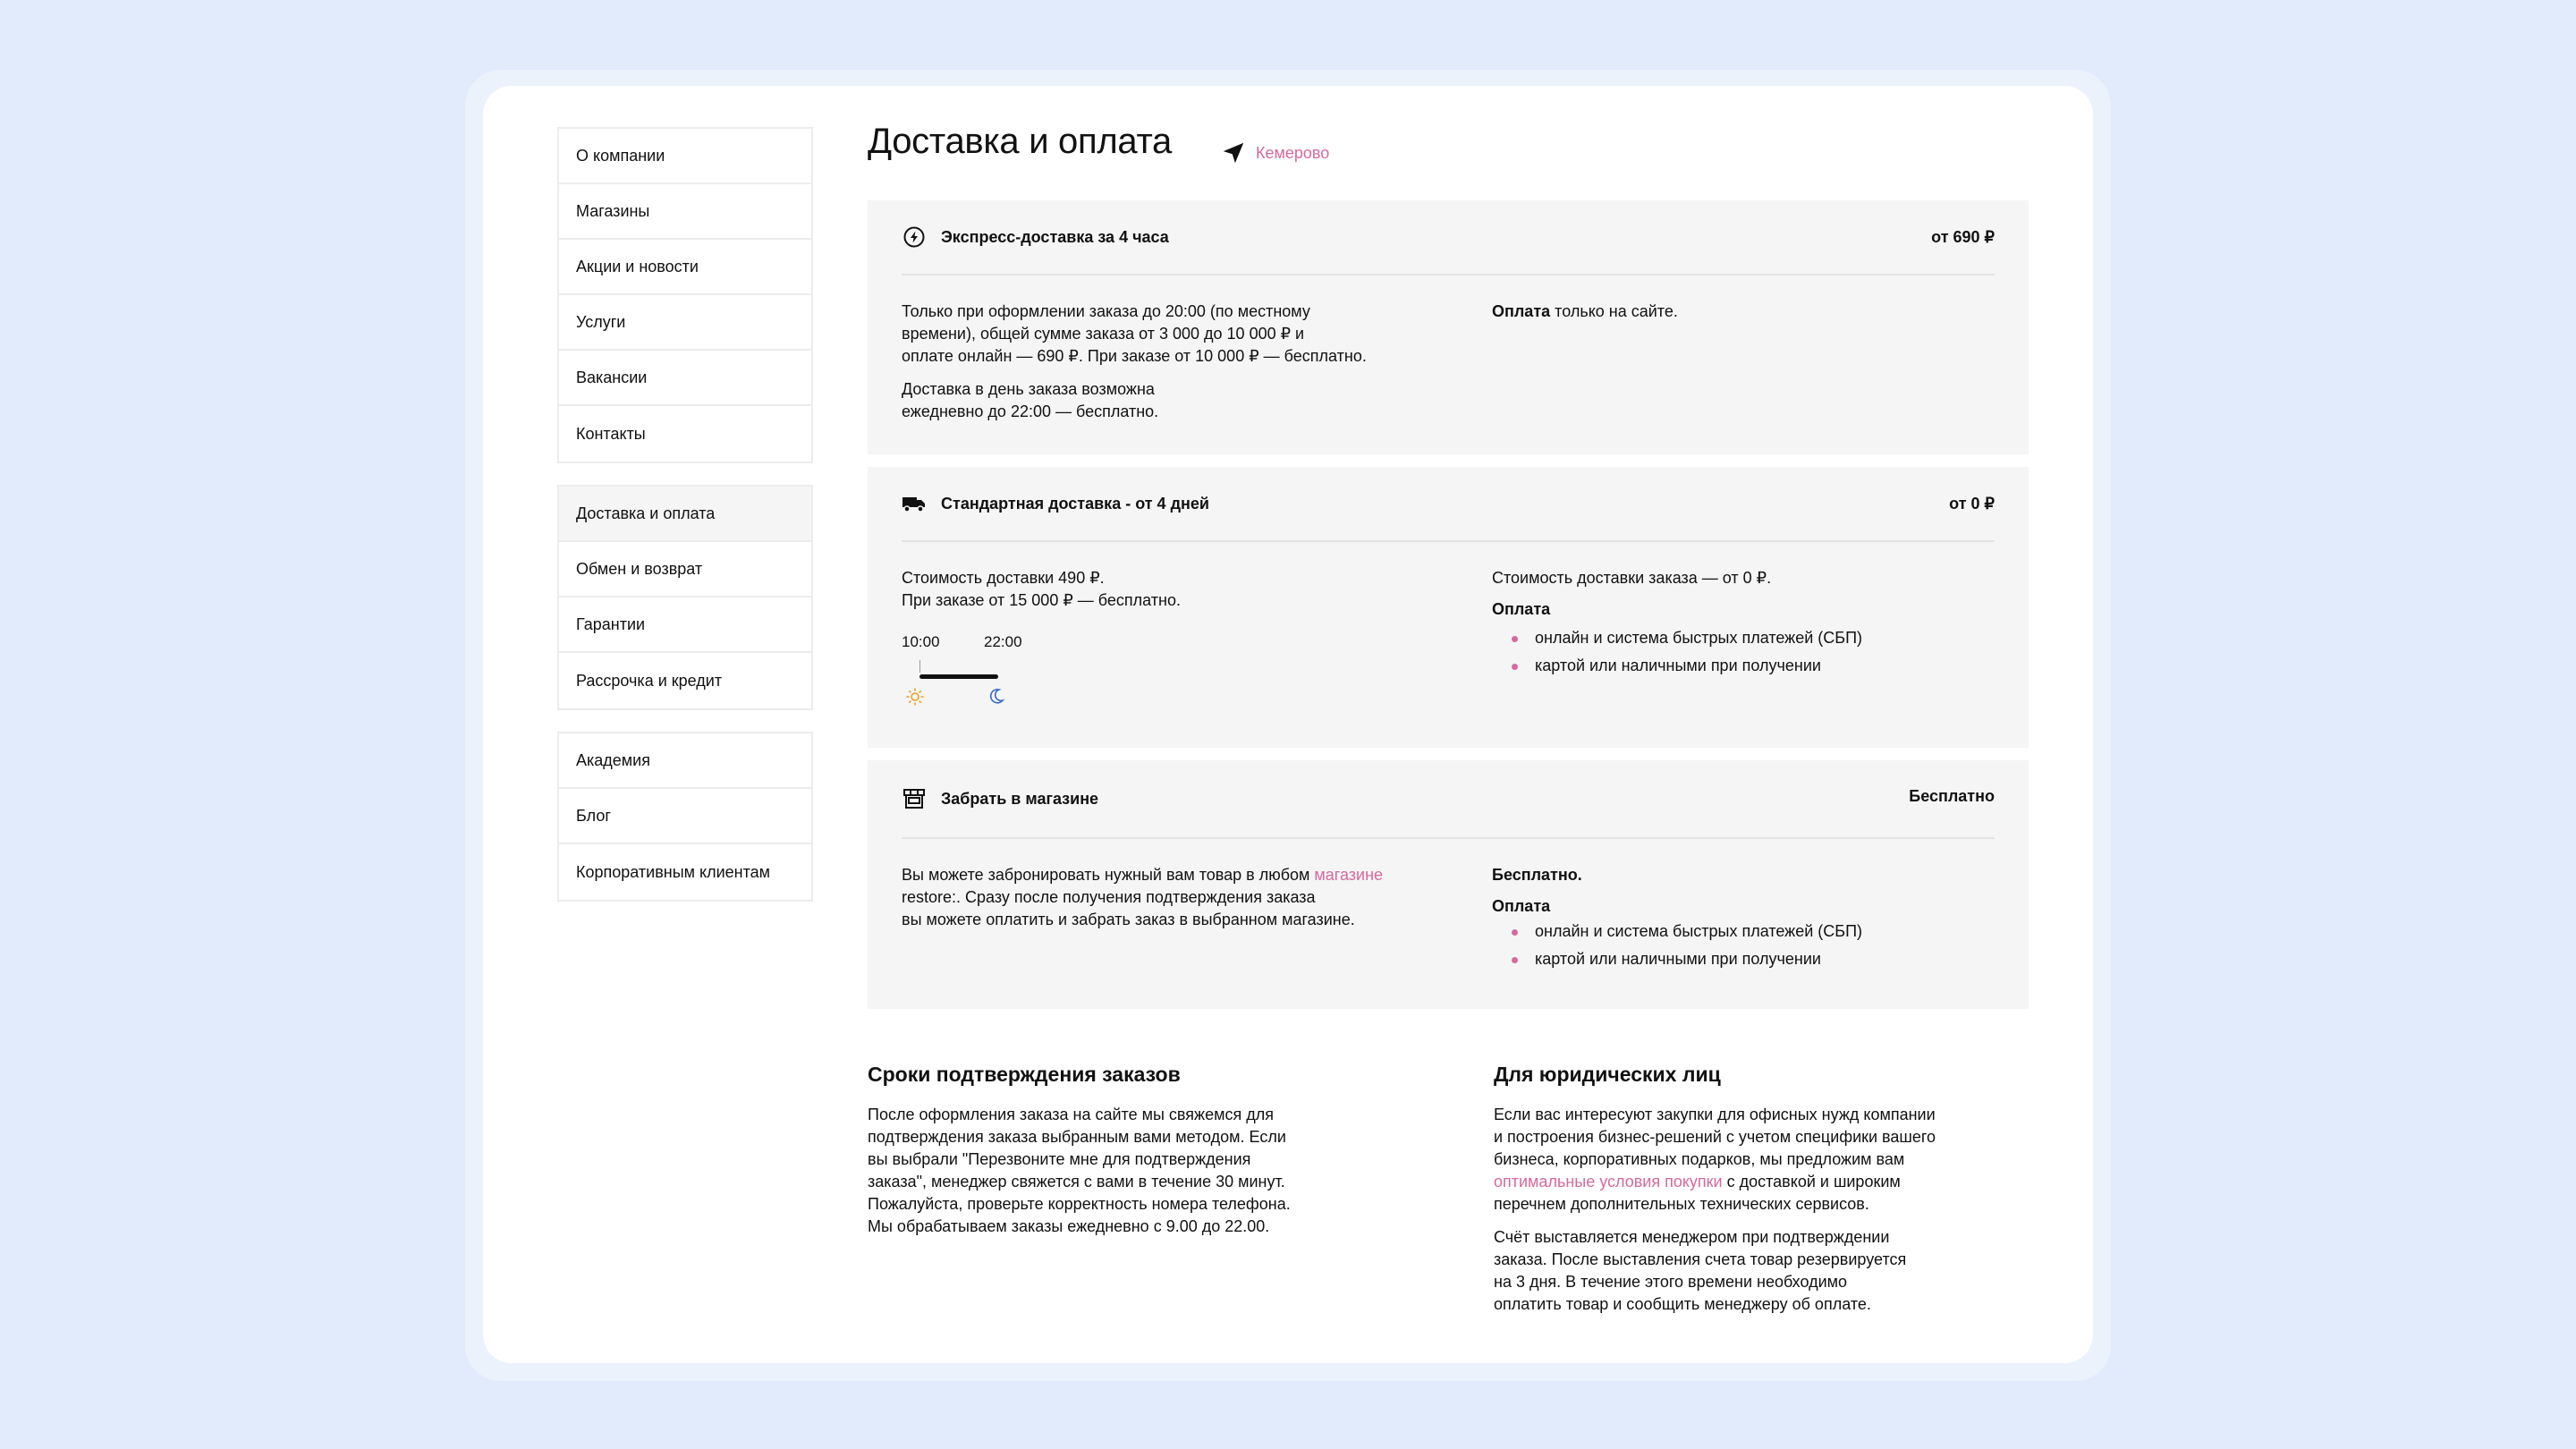 The height and width of the screenshot is (1449, 2576). What do you see at coordinates (1055, 236) in the screenshot?
I see `card-title: Экспресс-доставка за 4 часа` at bounding box center [1055, 236].